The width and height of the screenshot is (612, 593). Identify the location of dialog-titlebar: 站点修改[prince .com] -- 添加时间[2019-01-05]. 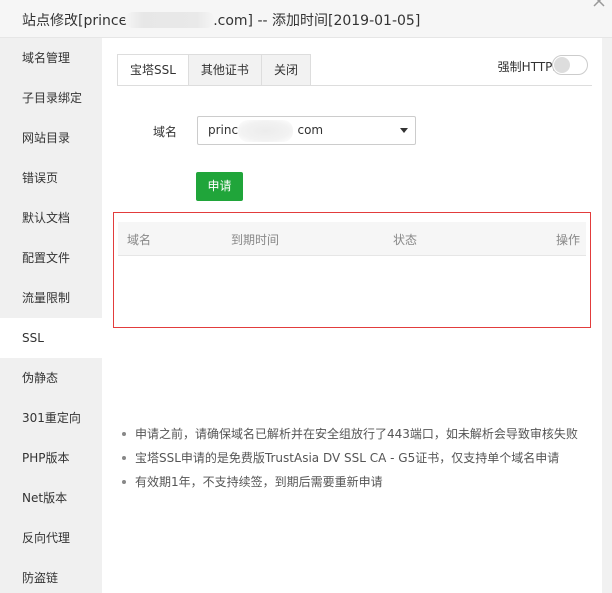
(306, 19).